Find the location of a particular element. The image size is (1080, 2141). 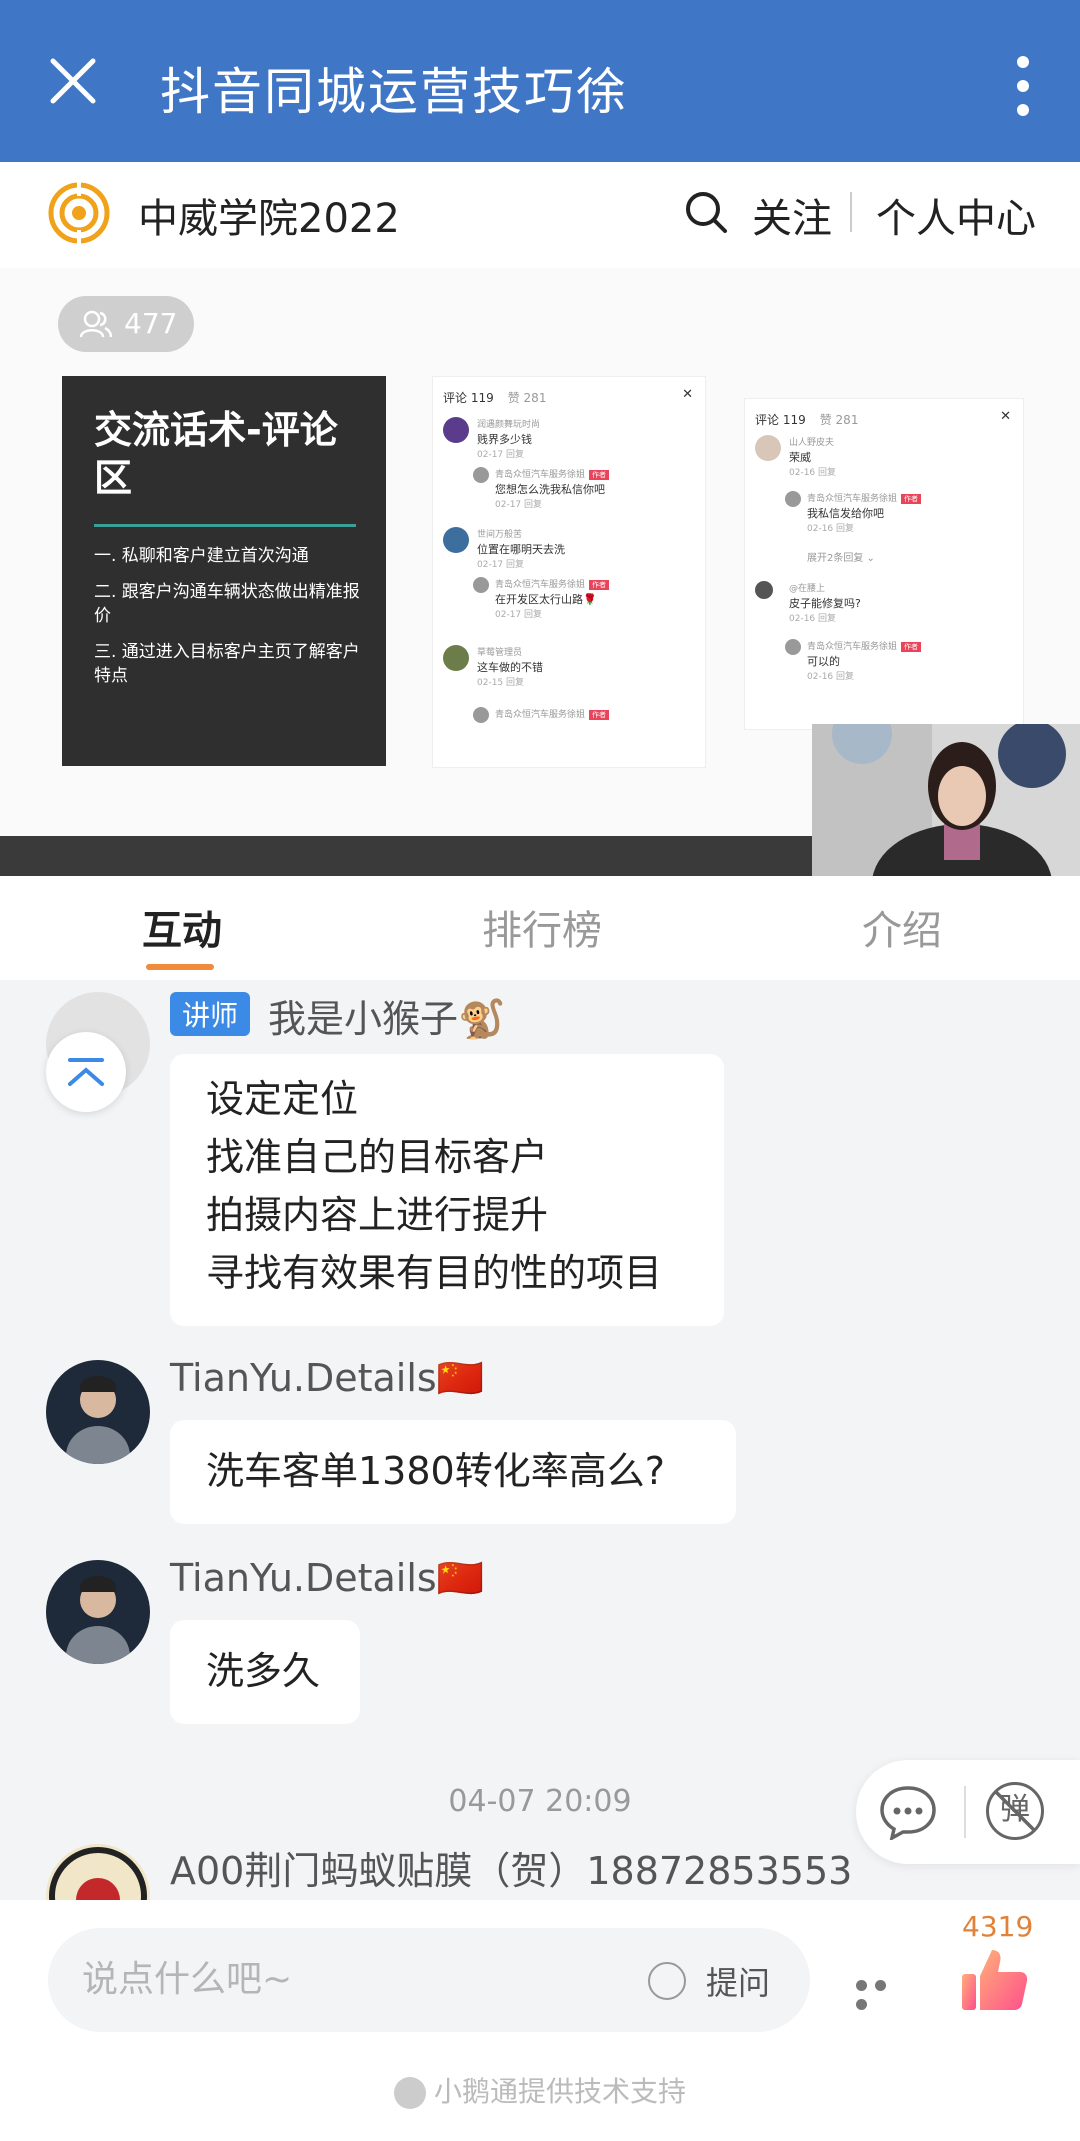

slide-point: 三. 通过进入目标客户主页了解客户特点 is located at coordinates (227, 664).